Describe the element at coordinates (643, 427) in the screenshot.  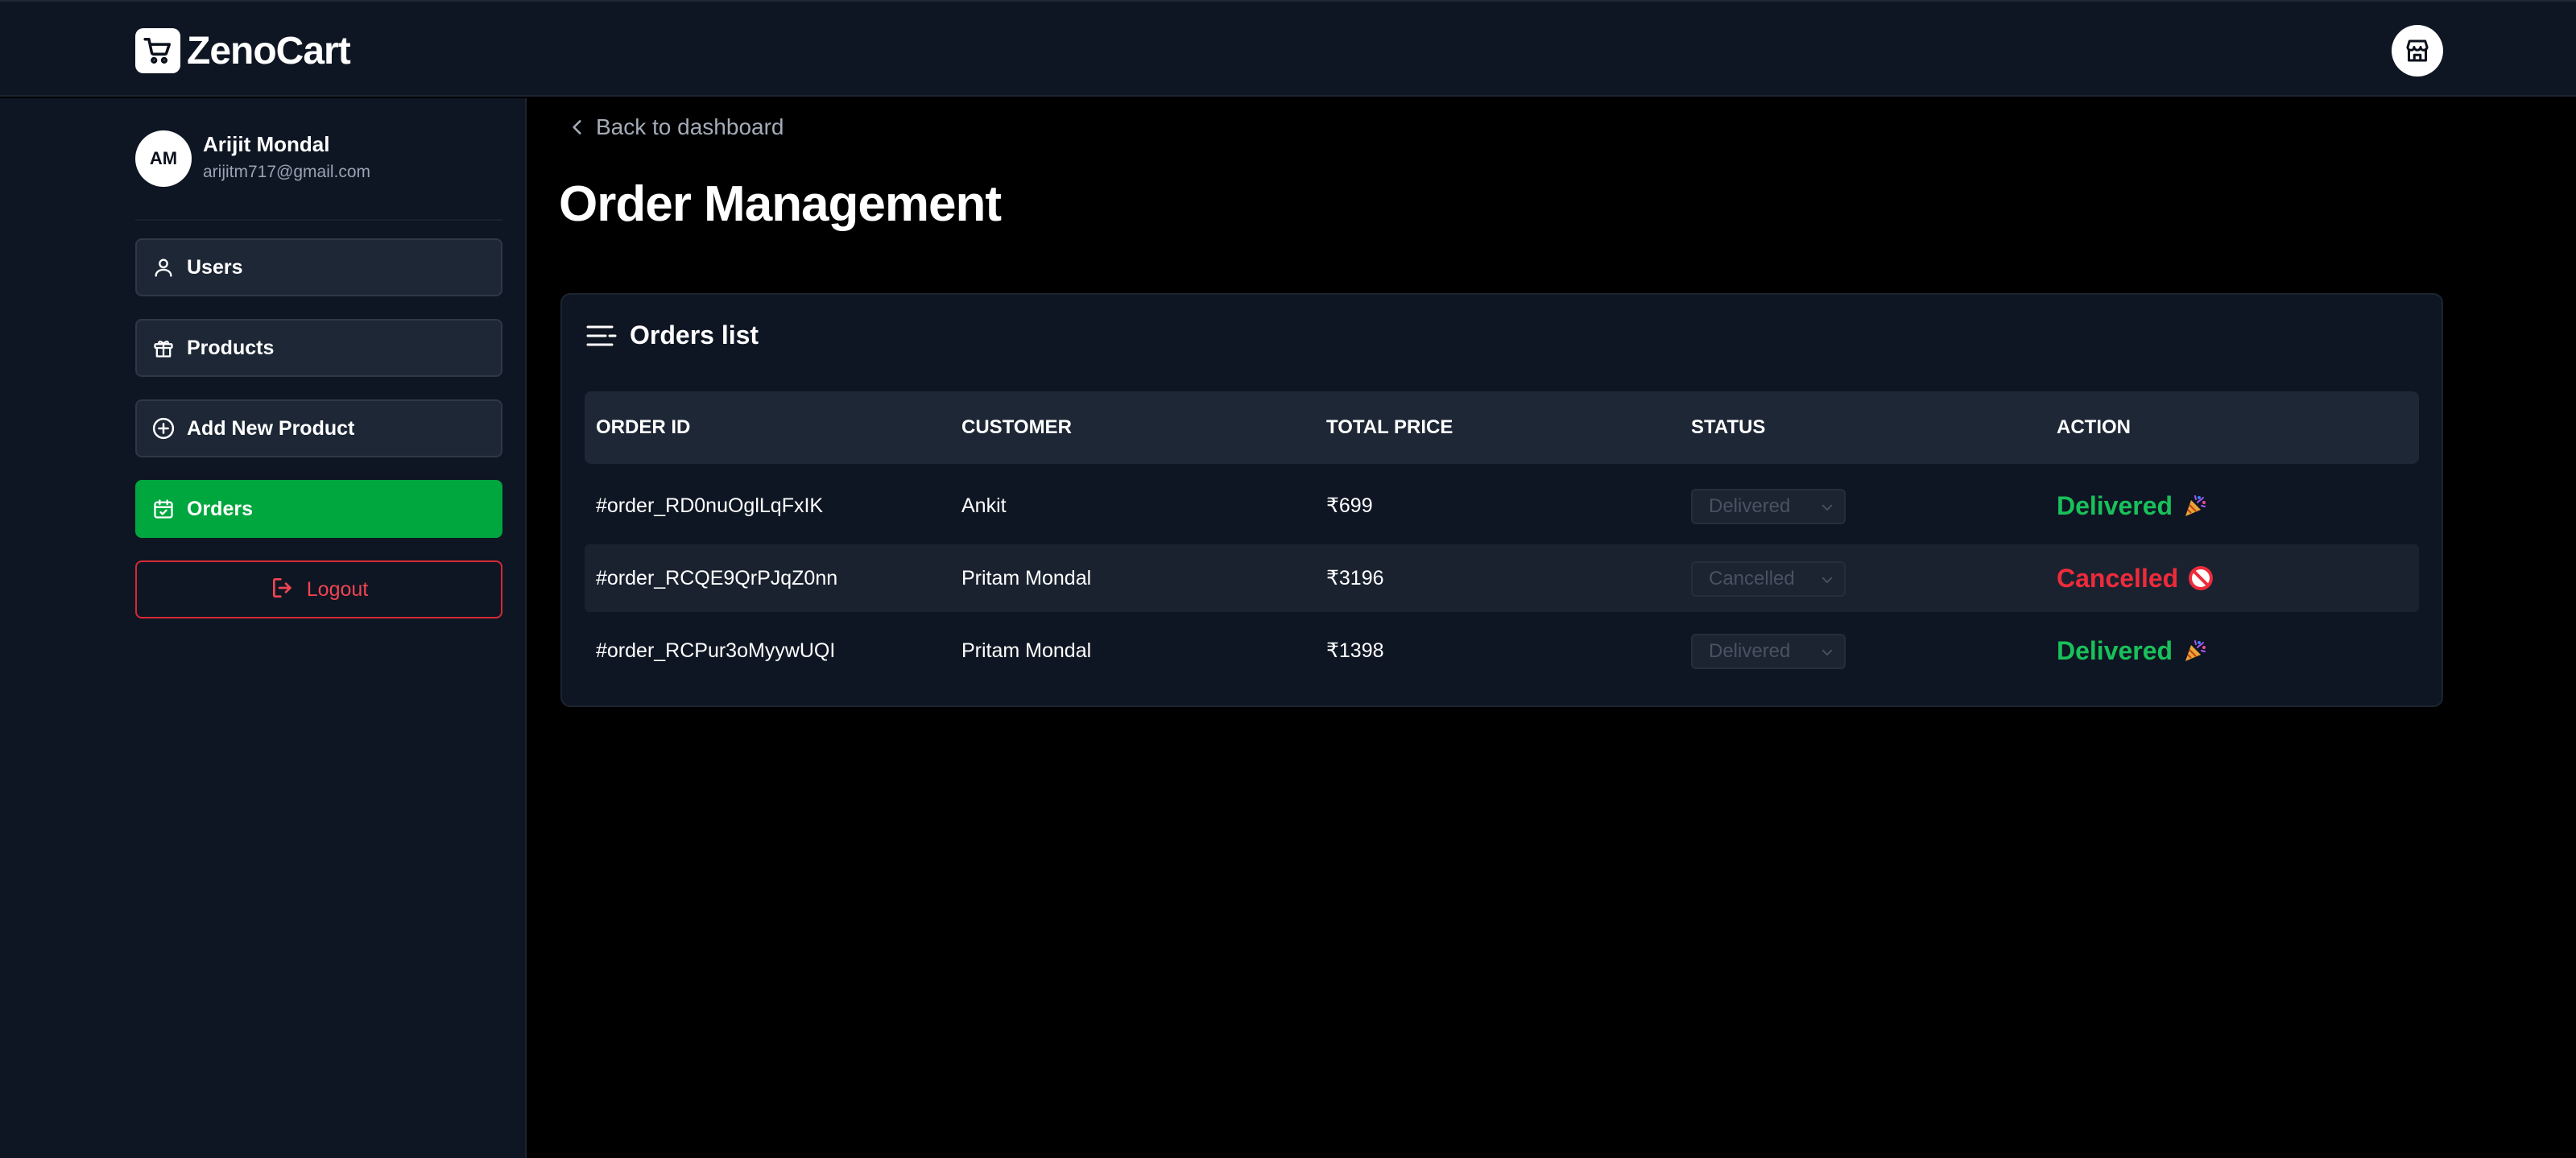
I see `column-header: ORDER ID` at that location.